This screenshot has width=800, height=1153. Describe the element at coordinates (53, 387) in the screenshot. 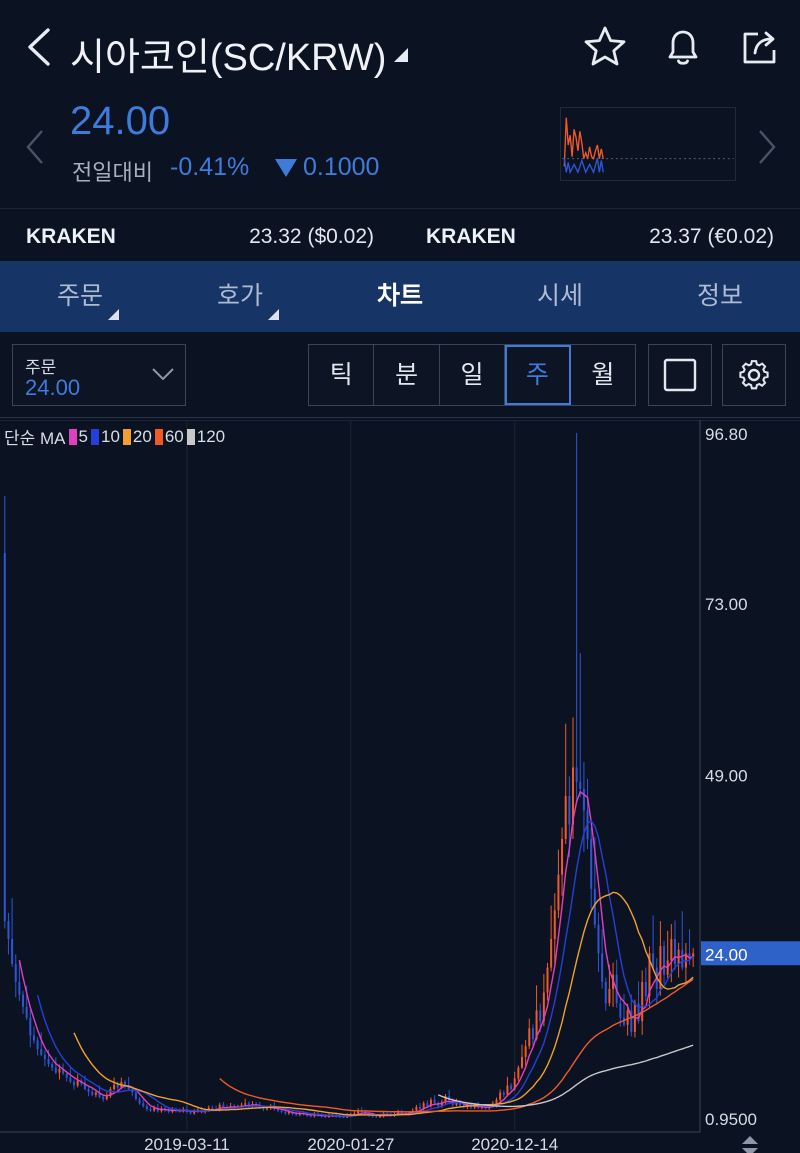

I see `order-select-value: 24.00` at that location.